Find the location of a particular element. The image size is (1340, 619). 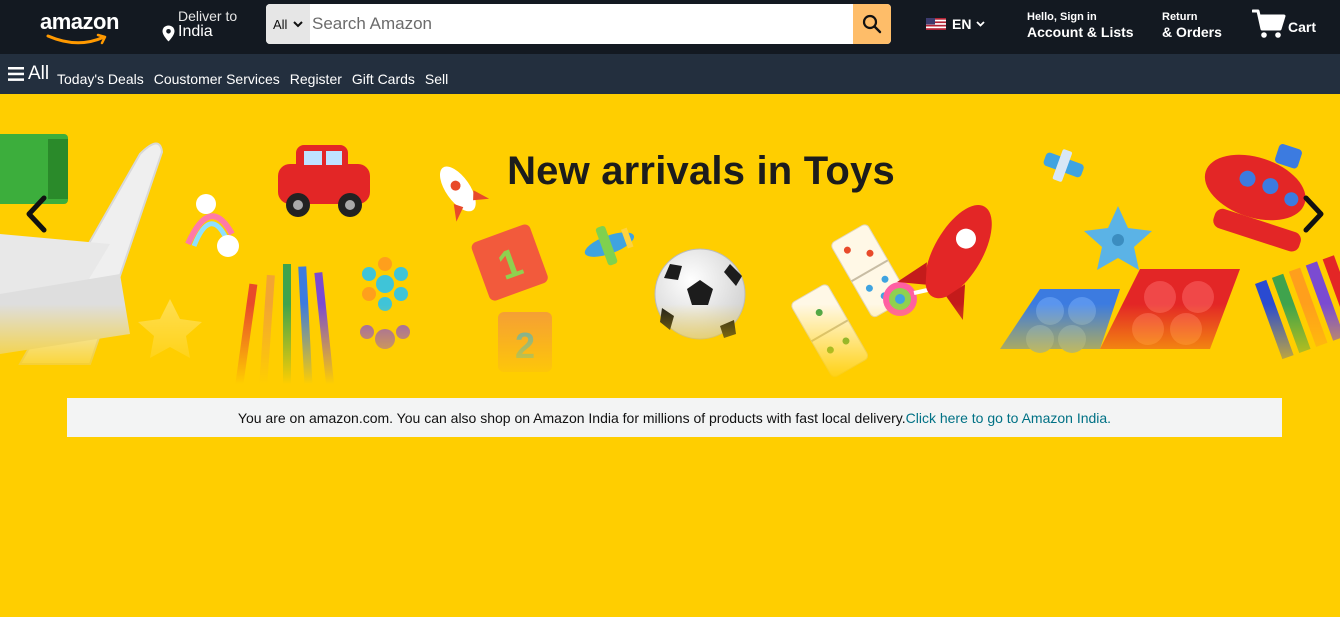

search-category-select: All is located at coordinates (288, 24).